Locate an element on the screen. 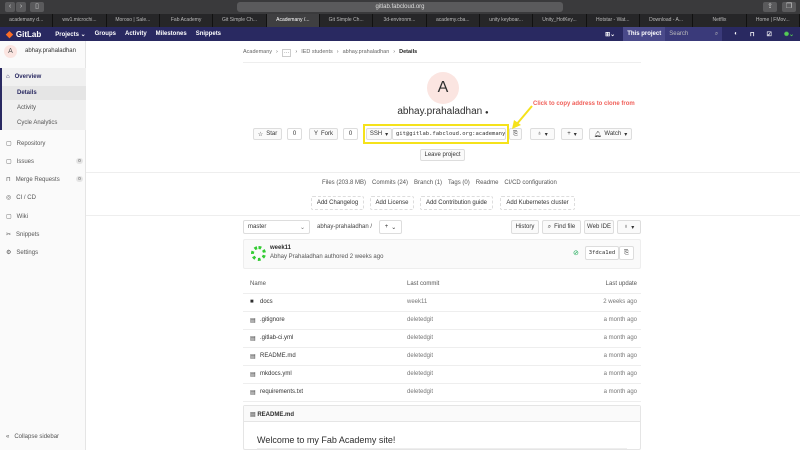 This screenshot has width=800, height=450. stat-files: Files (203.8 MB) is located at coordinates (344, 183).